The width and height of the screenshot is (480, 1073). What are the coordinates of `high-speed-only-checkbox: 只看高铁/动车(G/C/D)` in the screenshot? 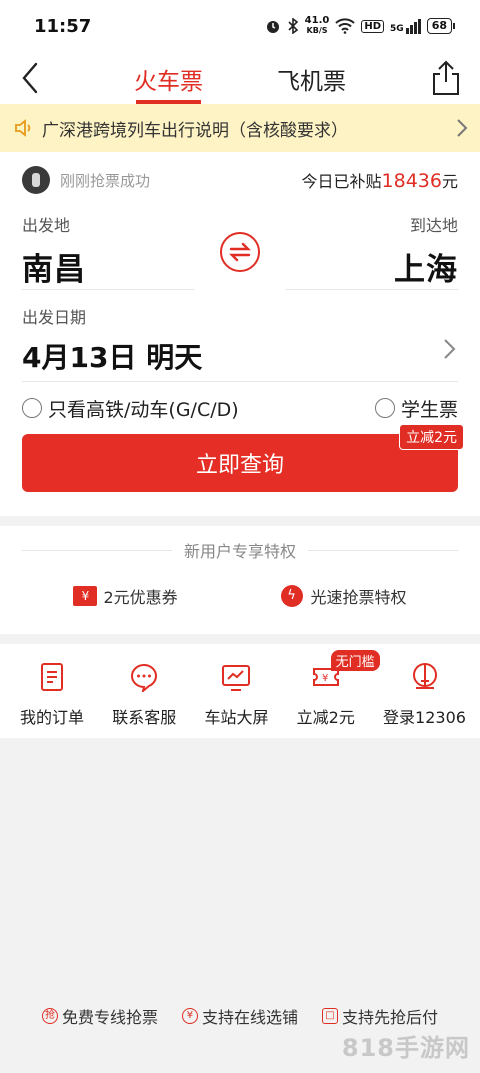 It's located at (130, 408).